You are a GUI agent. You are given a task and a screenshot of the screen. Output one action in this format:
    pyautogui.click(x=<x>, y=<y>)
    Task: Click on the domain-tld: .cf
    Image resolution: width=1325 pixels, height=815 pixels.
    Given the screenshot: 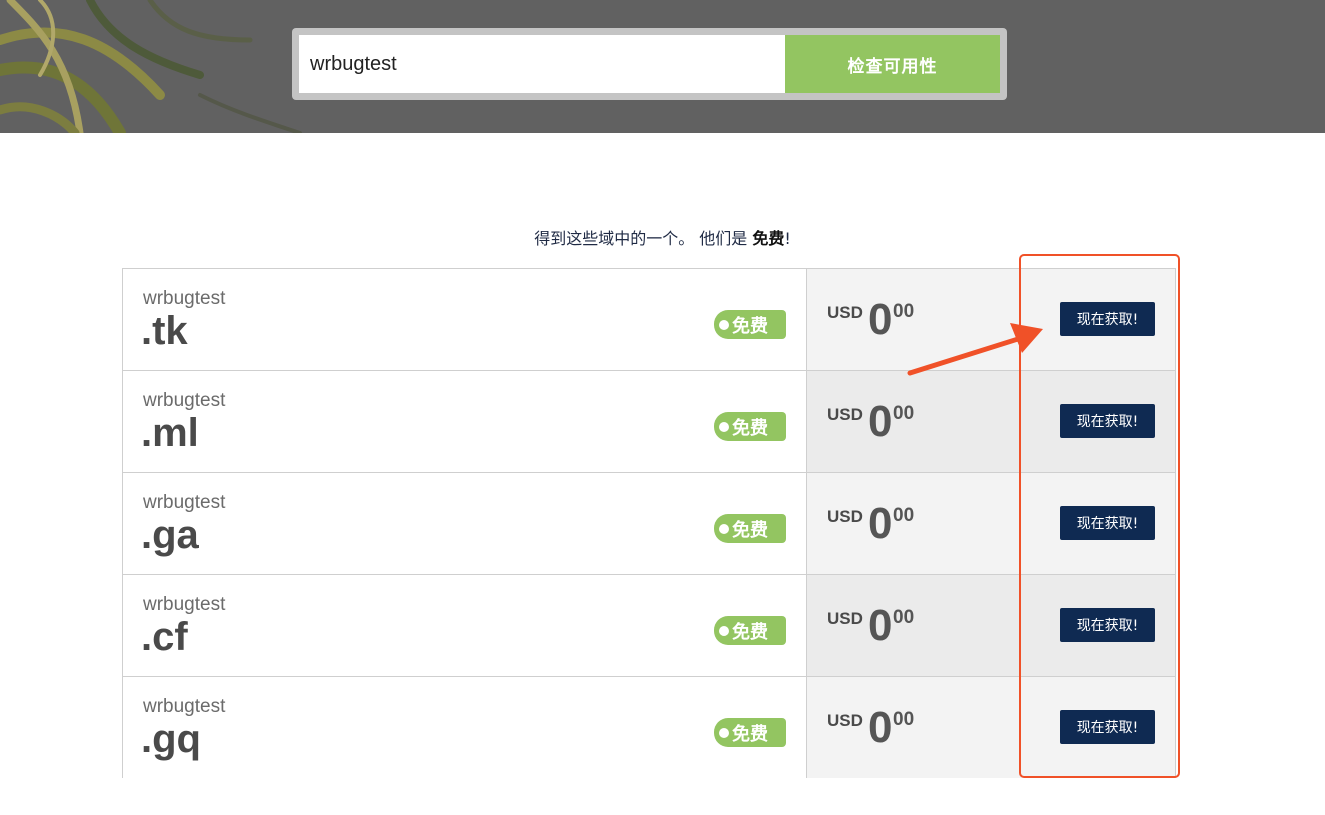 What is the action you would take?
    pyautogui.click(x=164, y=637)
    